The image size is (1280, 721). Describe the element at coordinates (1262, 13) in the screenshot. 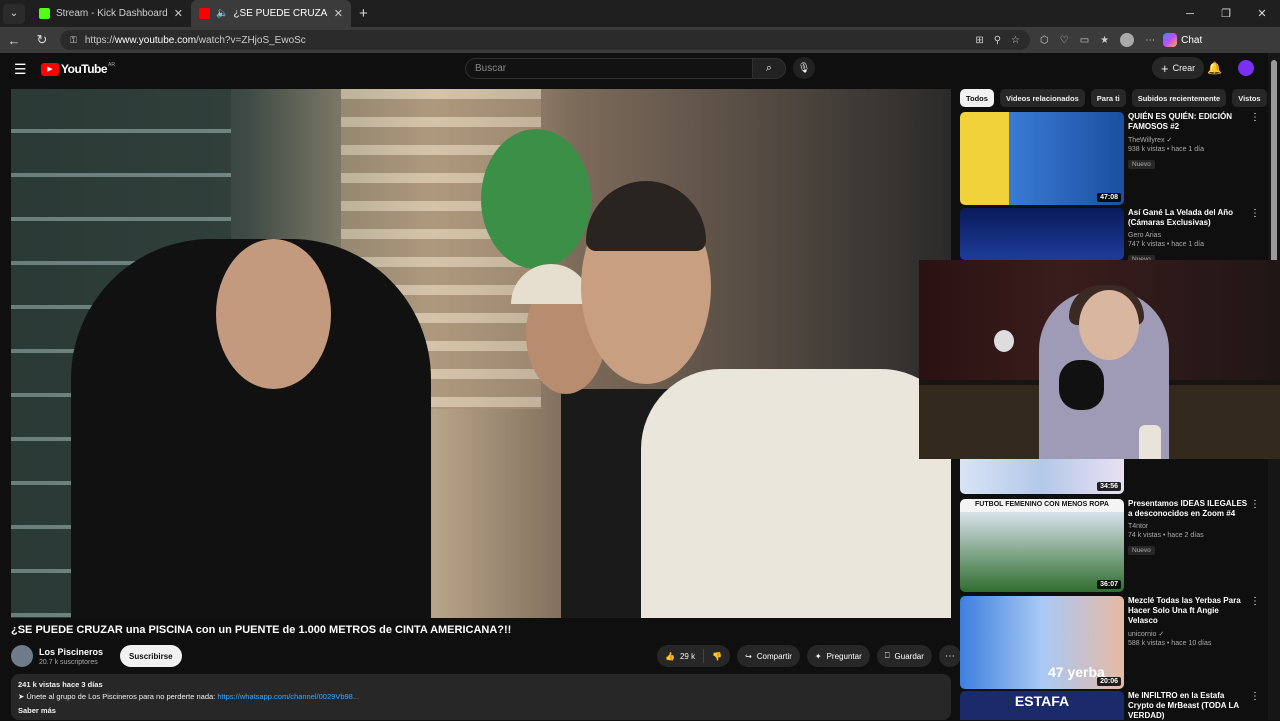

I see `close-window-icon: ✕` at that location.